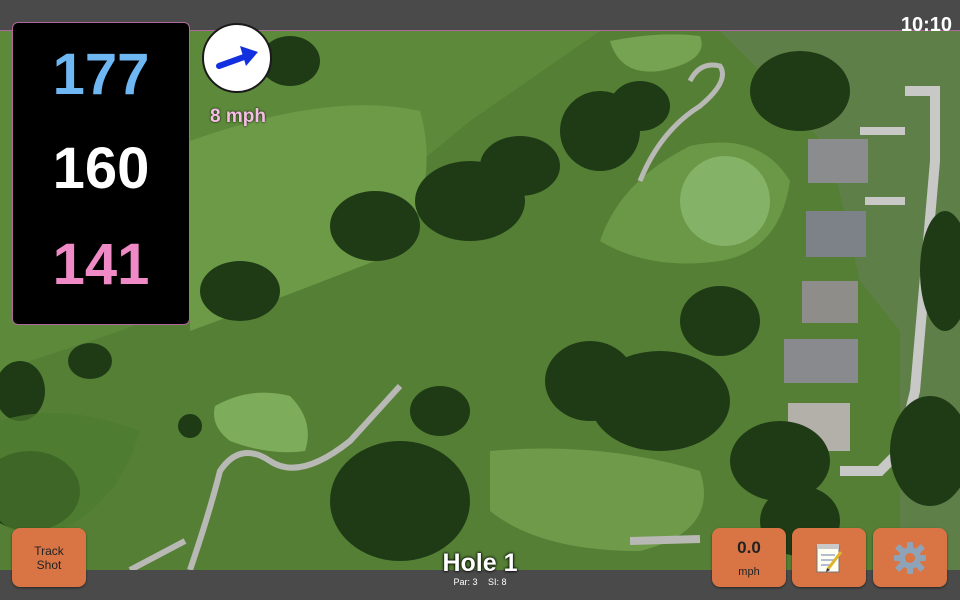 This screenshot has height=600, width=960. I want to click on settings-button, so click(910, 557).